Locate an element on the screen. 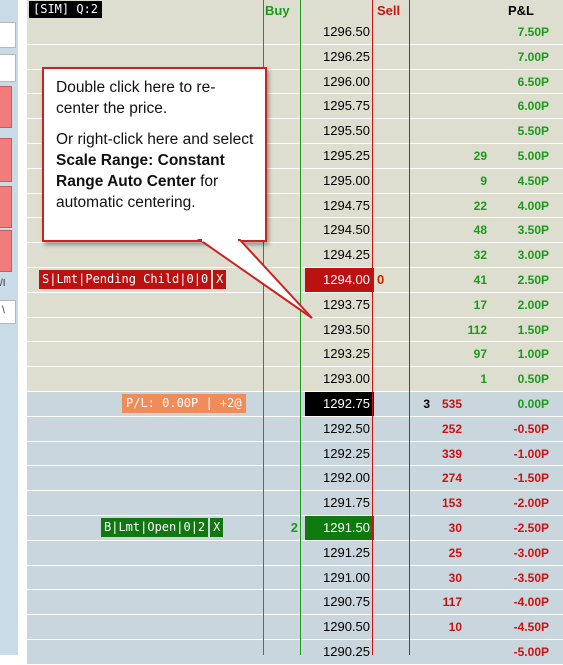 Image resolution: width=563 pixels, height=665 pixels. bid-volume: 41 is located at coordinates (480, 279).